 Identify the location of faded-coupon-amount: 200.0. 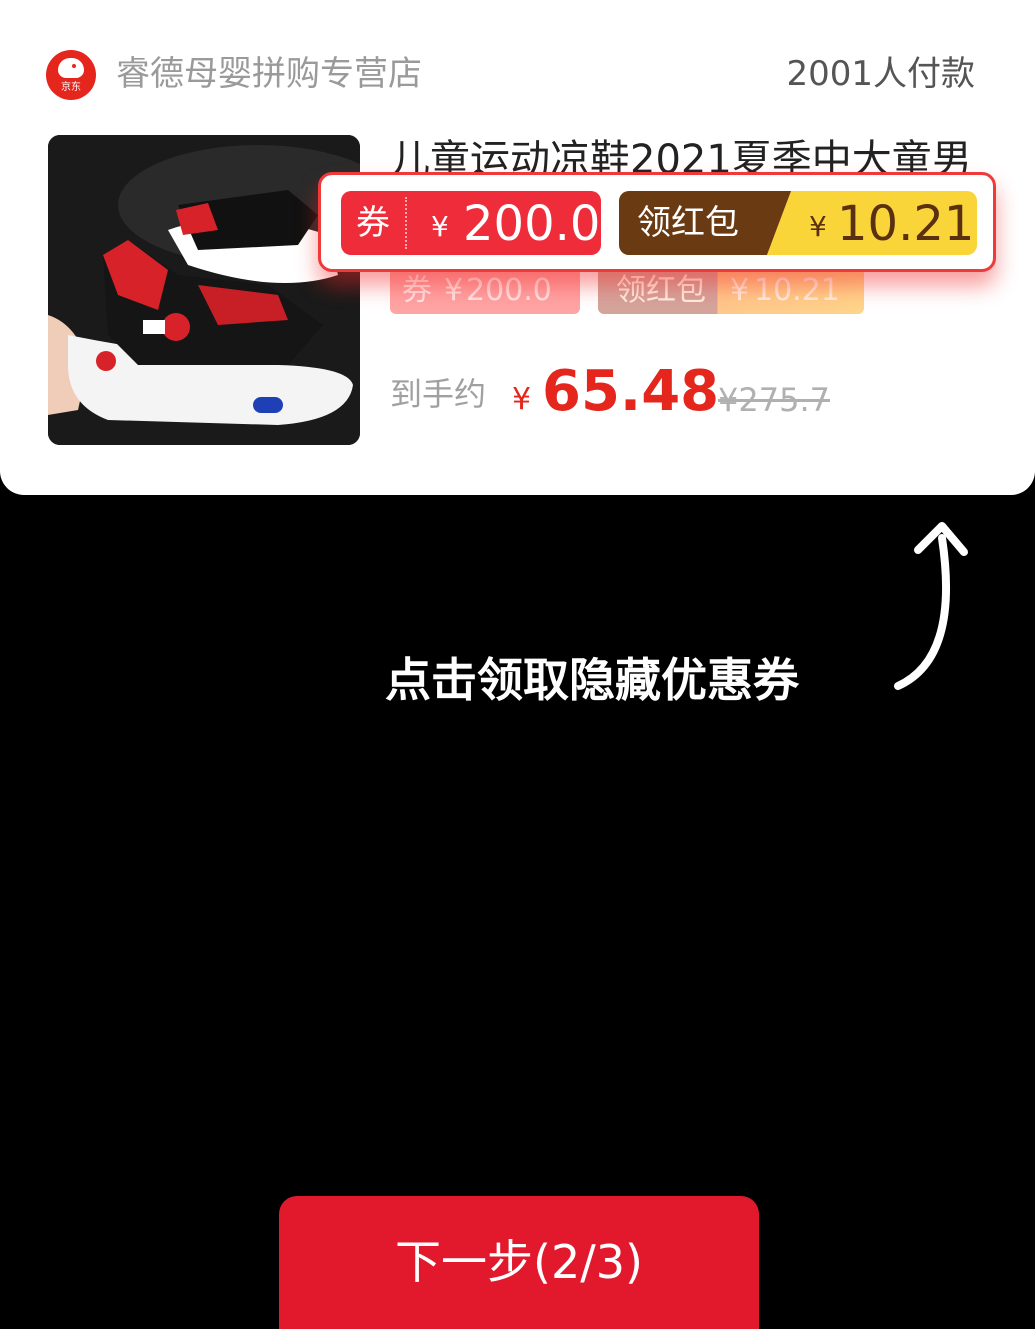
(509, 290).